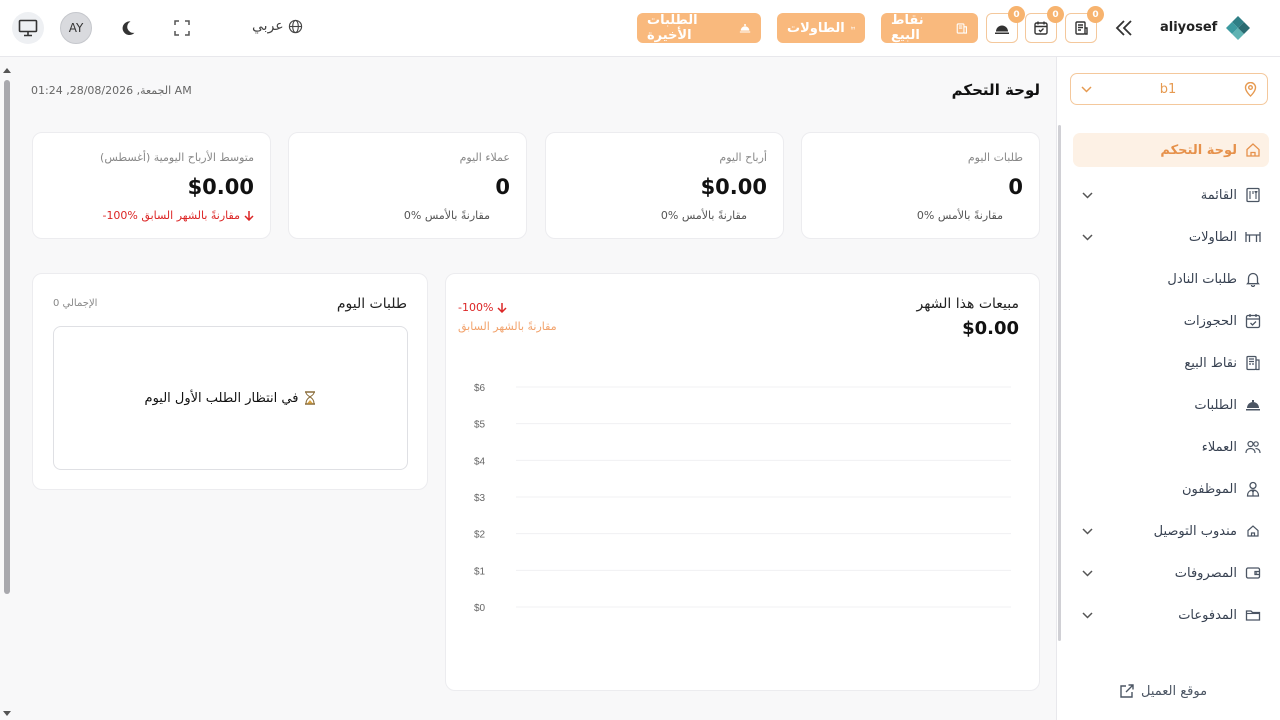 Image resolution: width=1280 pixels, height=720 pixels. What do you see at coordinates (1253, 531) in the screenshot?
I see `delivery-icon` at bounding box center [1253, 531].